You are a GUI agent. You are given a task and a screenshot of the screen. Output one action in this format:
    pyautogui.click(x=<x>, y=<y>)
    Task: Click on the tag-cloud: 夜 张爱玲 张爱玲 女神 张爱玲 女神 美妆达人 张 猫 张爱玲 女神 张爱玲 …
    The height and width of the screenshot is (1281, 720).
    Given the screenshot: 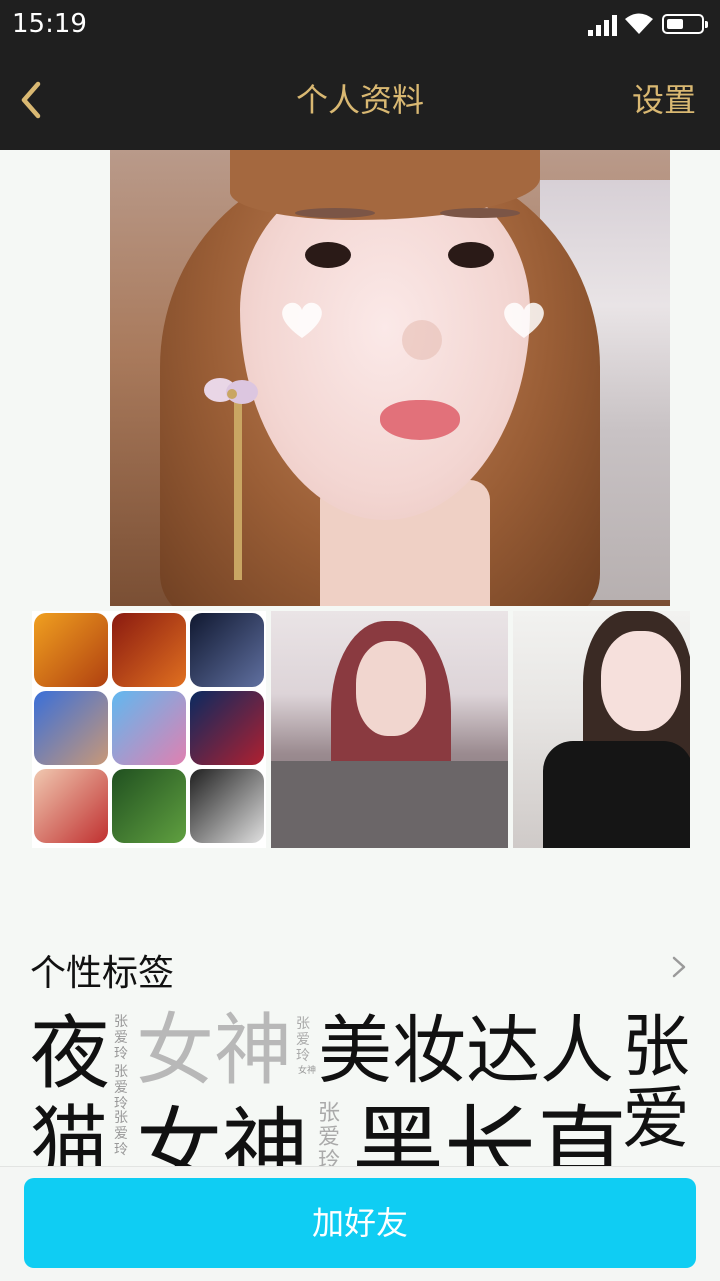 What is the action you would take?
    pyautogui.click(x=370, y=1090)
    